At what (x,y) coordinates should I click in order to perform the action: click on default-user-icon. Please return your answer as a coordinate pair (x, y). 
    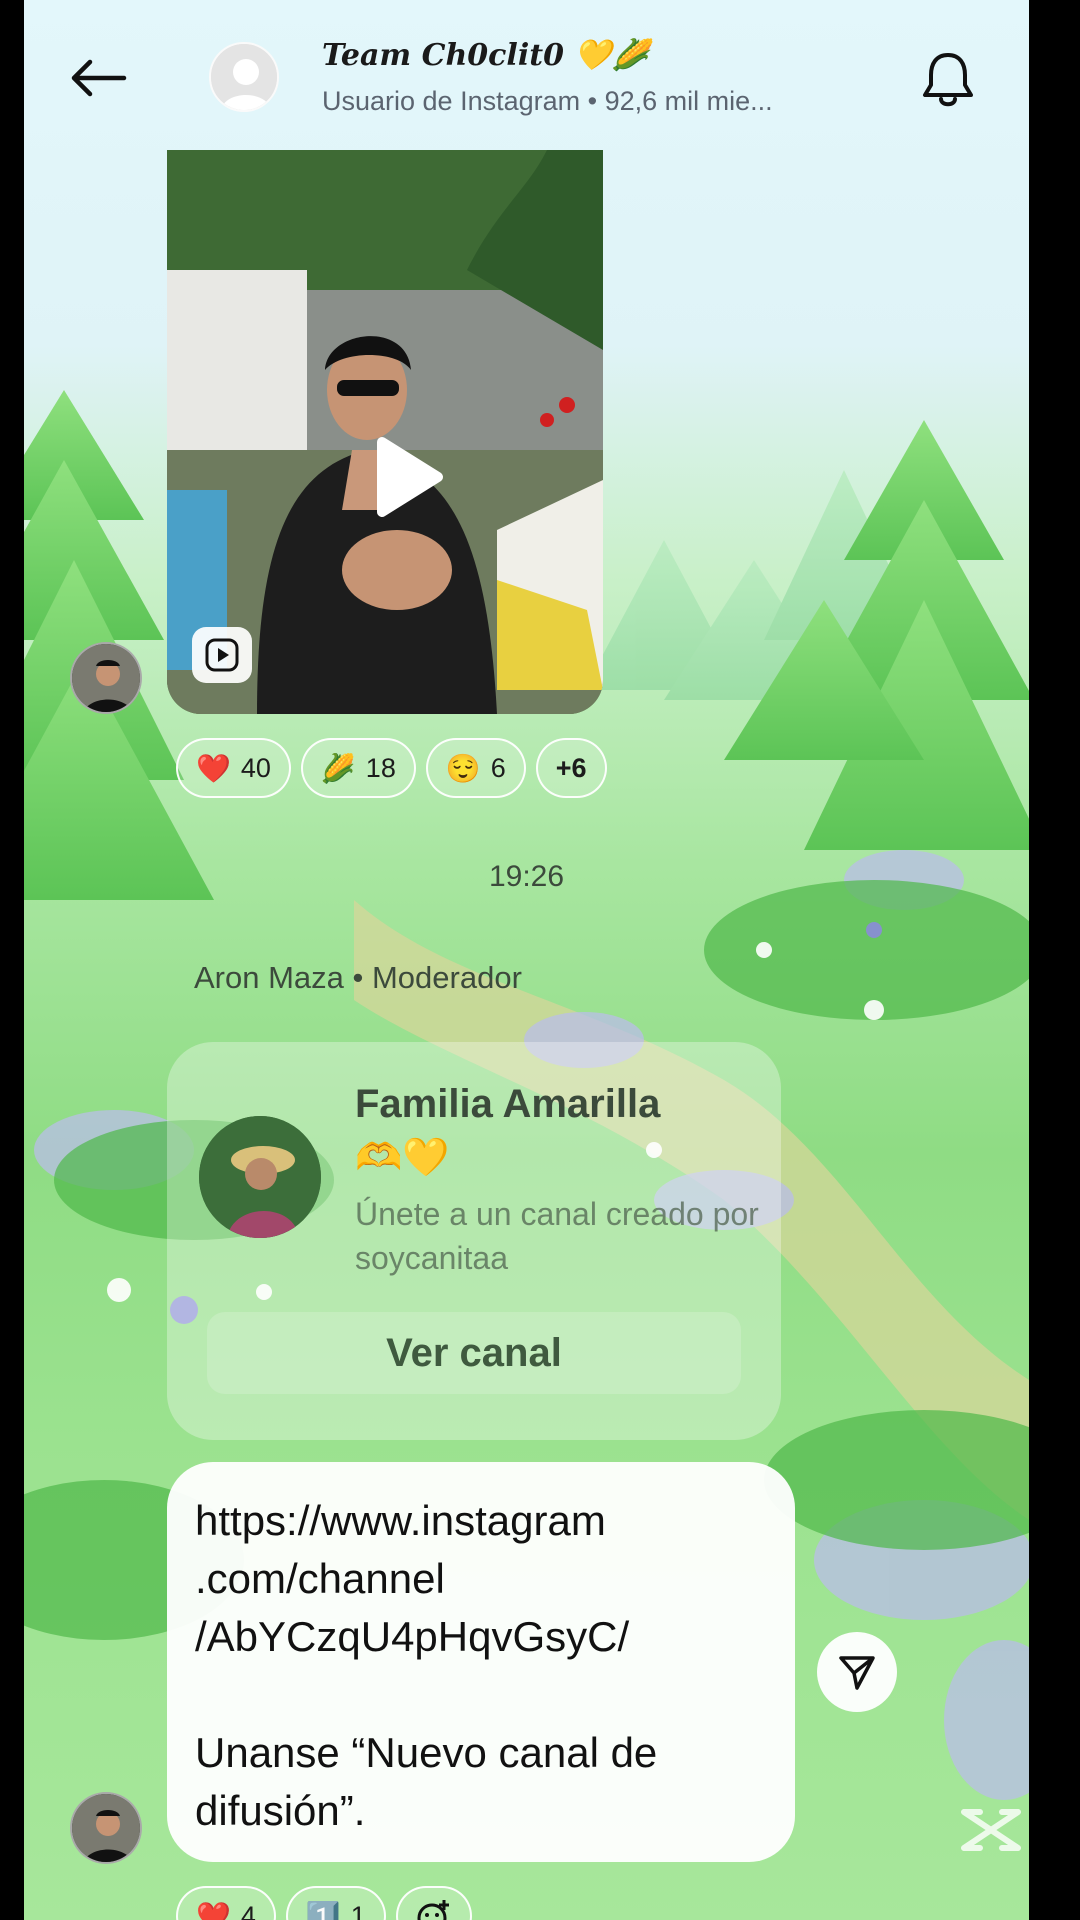
    Looking at the image, I should click on (244, 77).